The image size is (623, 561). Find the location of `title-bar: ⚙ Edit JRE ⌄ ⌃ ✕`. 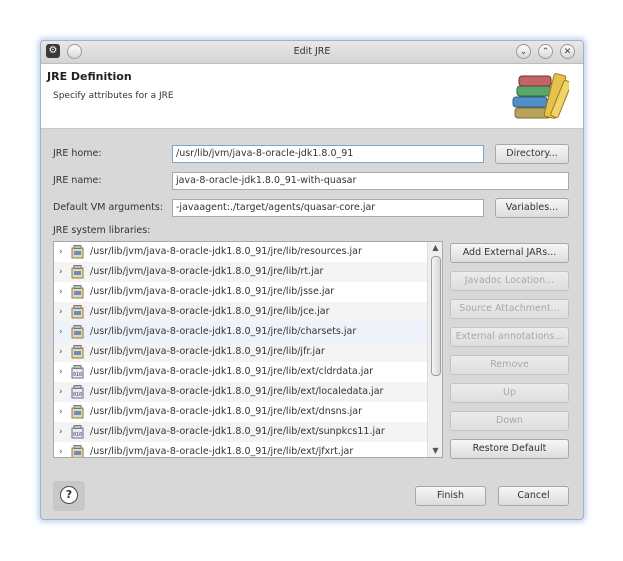

title-bar: ⚙ Edit JRE ⌄ ⌃ ✕ is located at coordinates (312, 52).